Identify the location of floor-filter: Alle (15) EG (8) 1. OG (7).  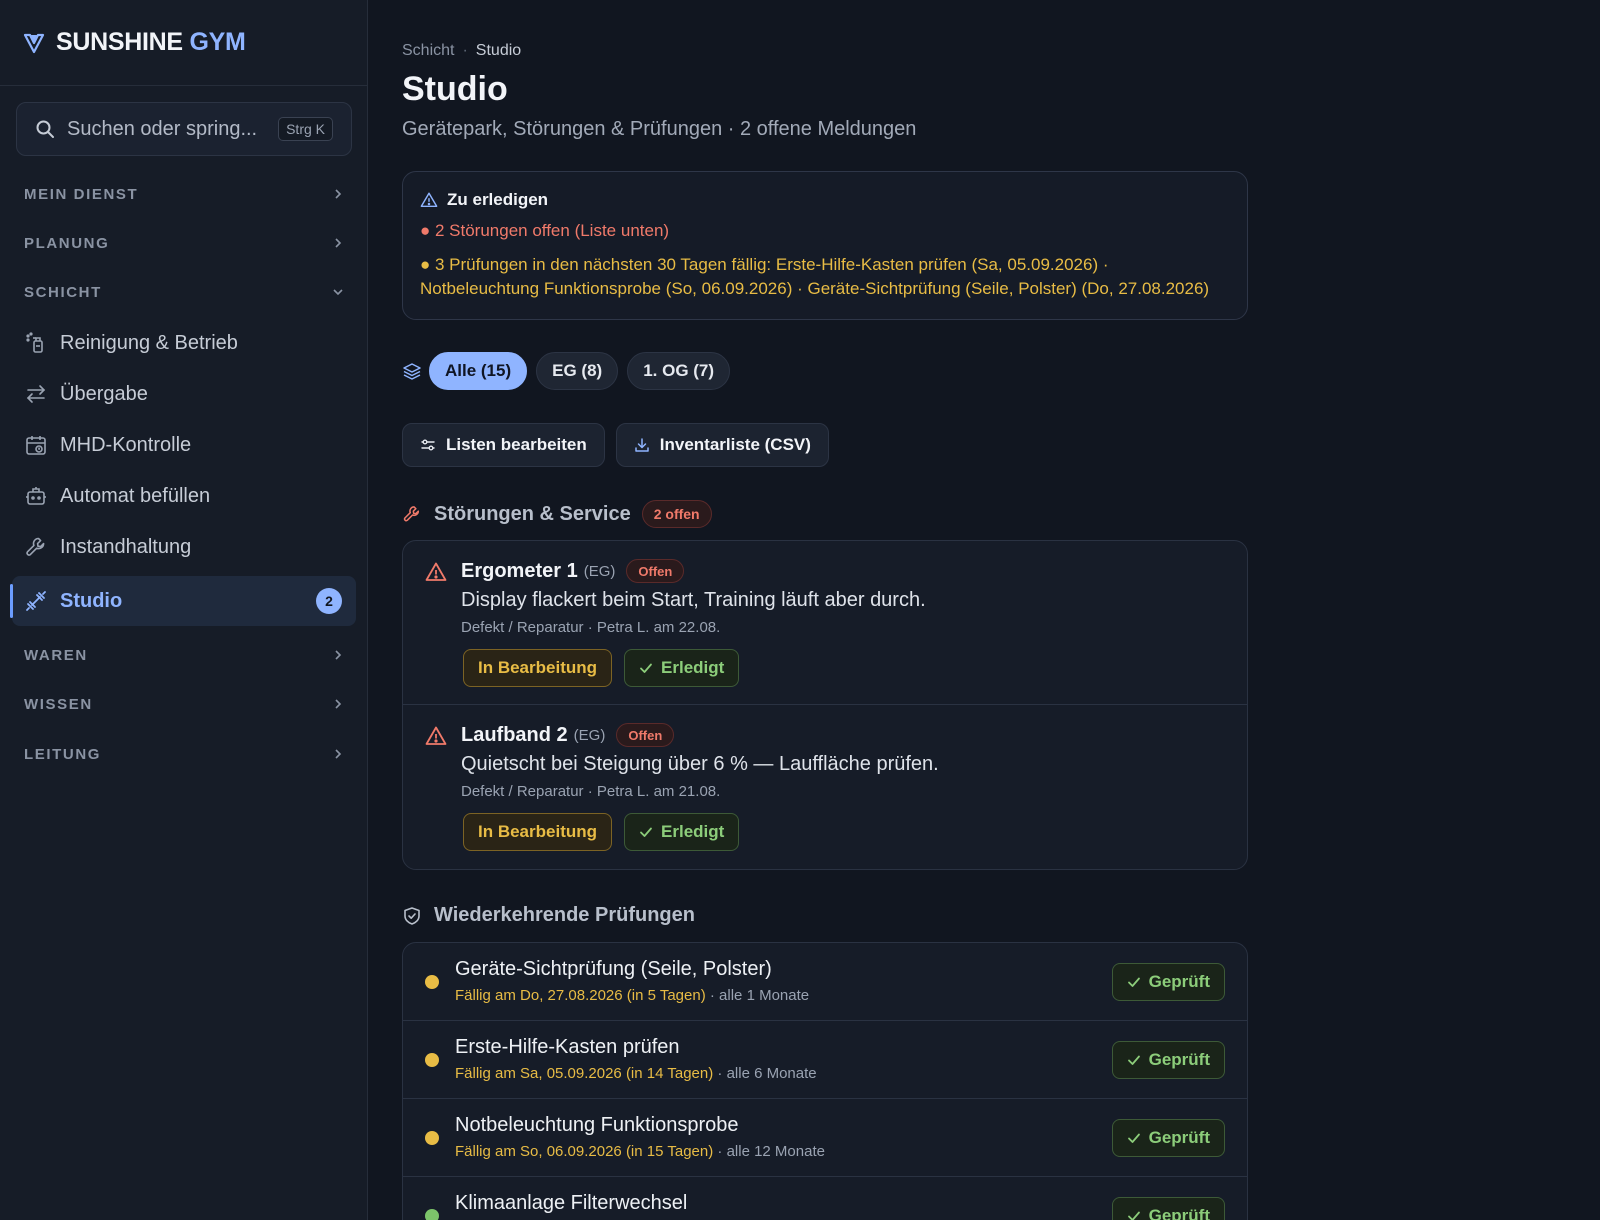
(570, 371).